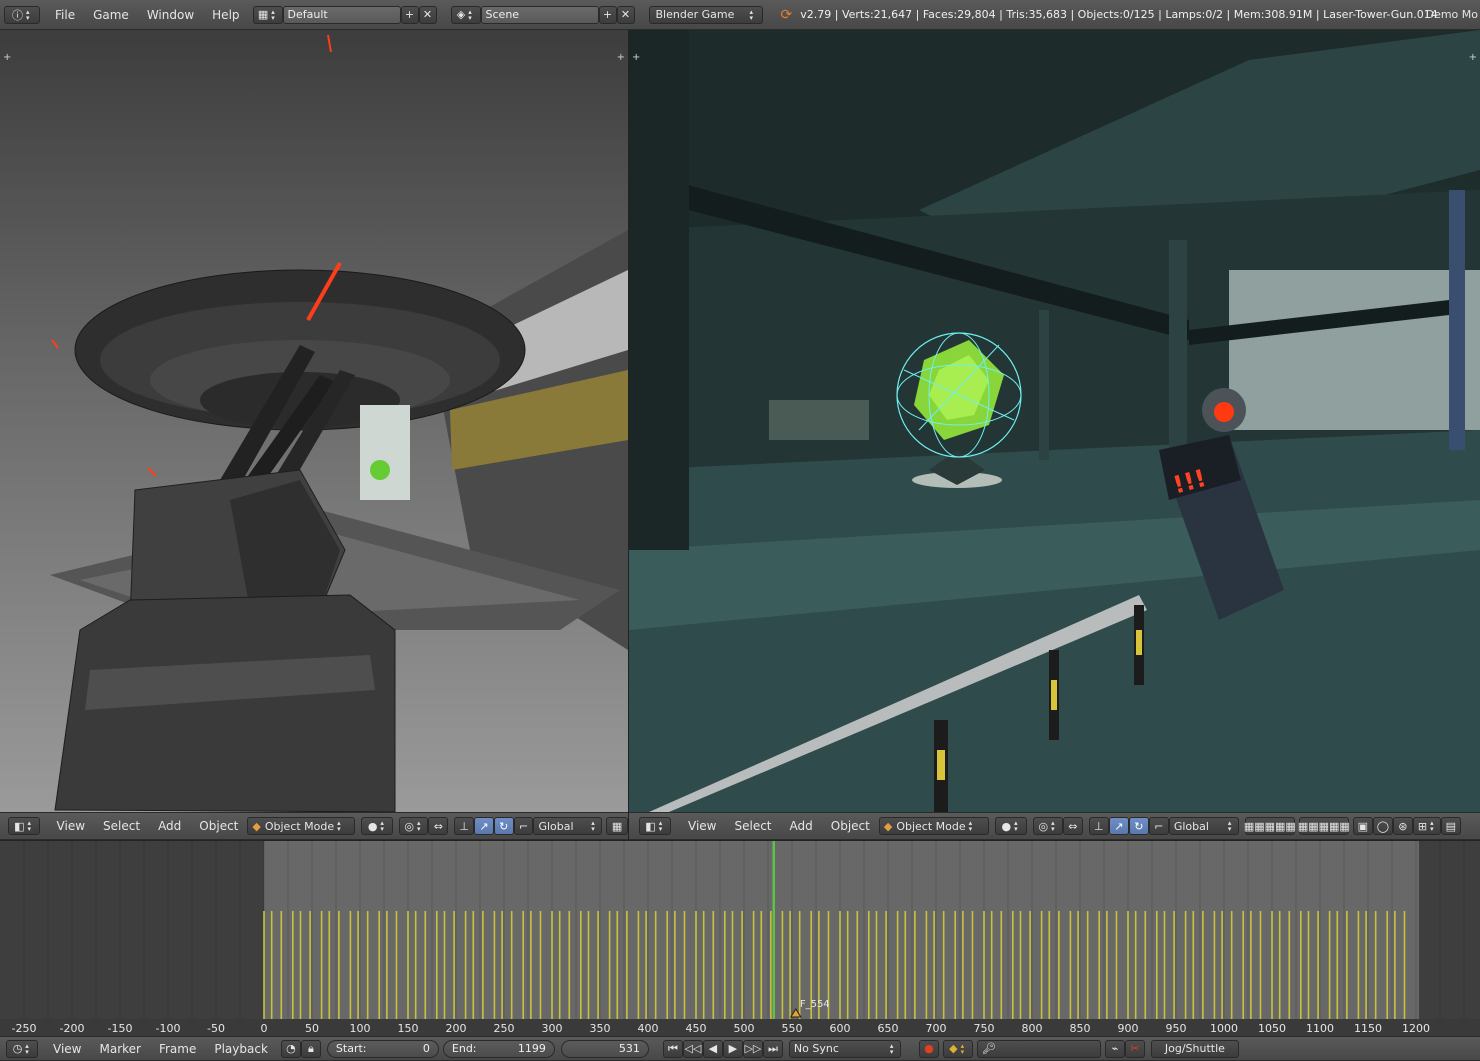  Describe the element at coordinates (1270, 826) in the screenshot. I see `layer-buttons-group-1: ▦▦▦▦▦` at that location.